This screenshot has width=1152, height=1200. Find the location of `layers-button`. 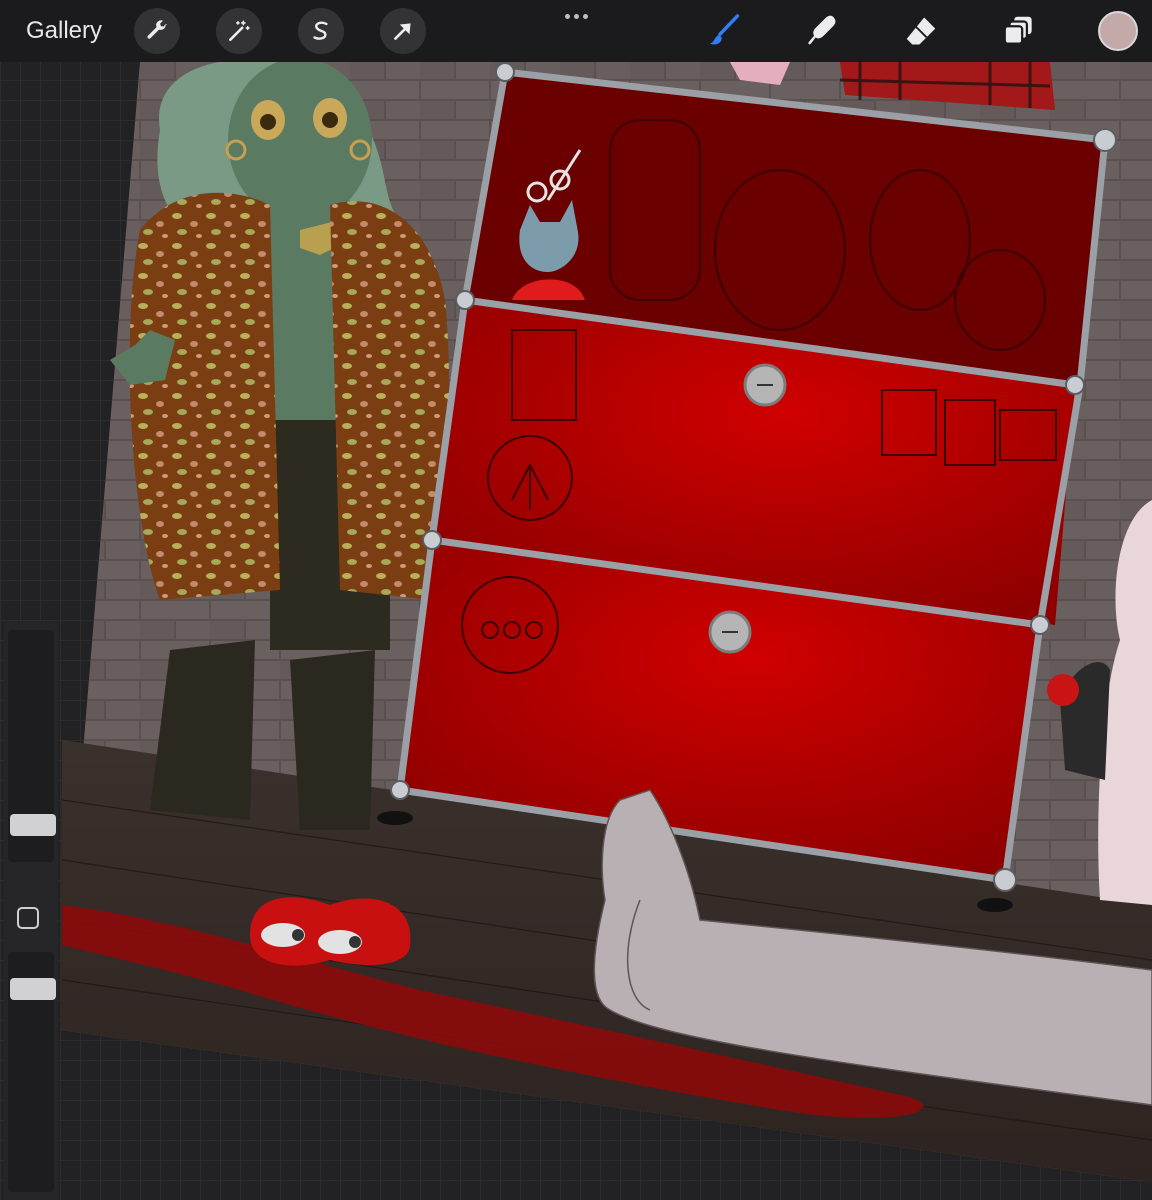

layers-button is located at coordinates (1019, 31).